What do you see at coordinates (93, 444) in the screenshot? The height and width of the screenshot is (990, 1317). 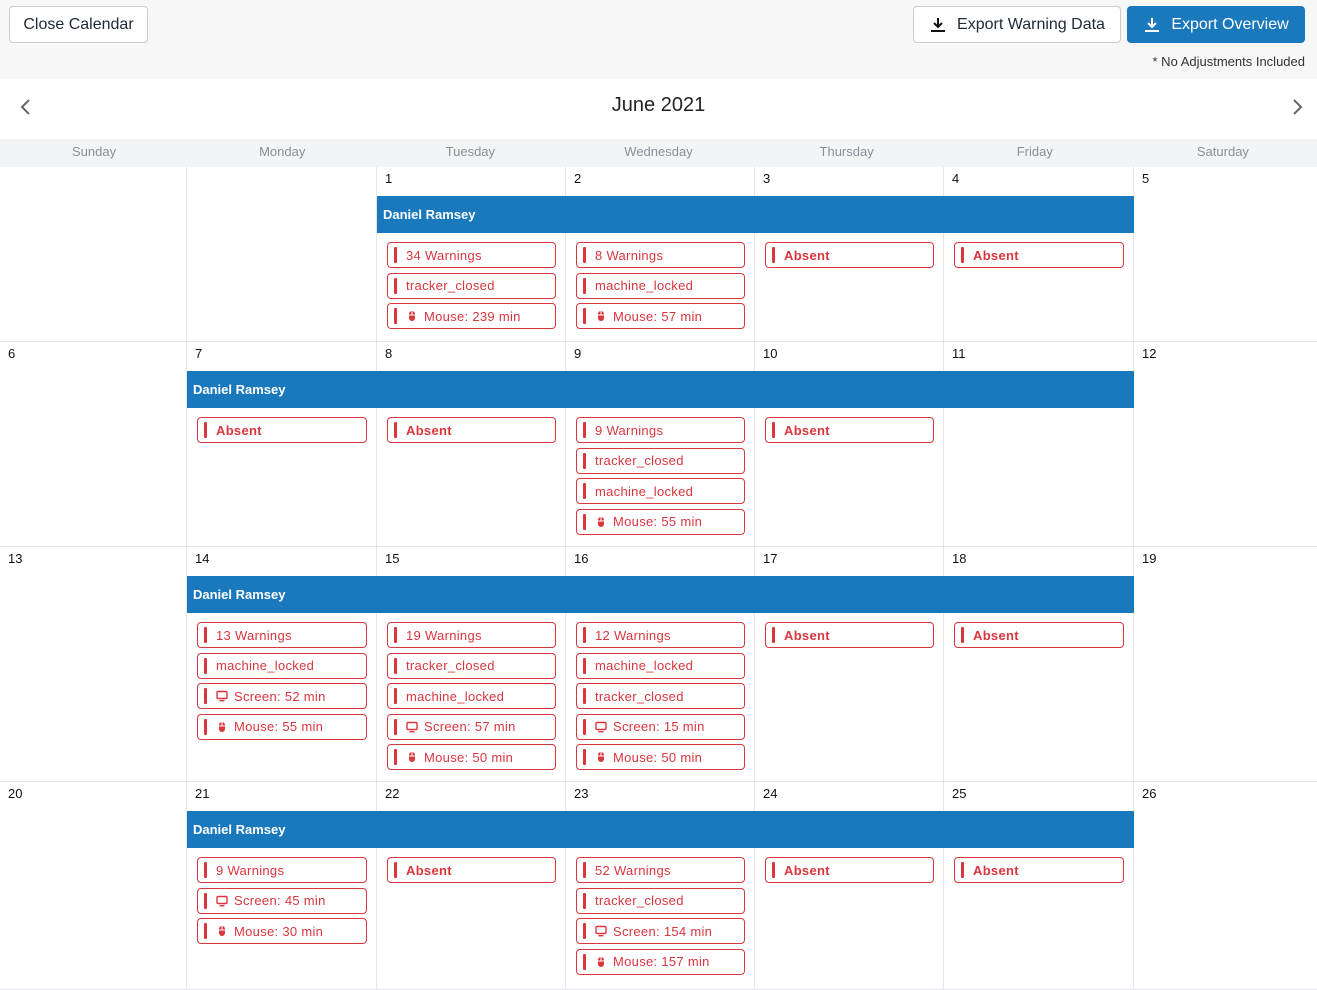 I see `day-cell: 6` at bounding box center [93, 444].